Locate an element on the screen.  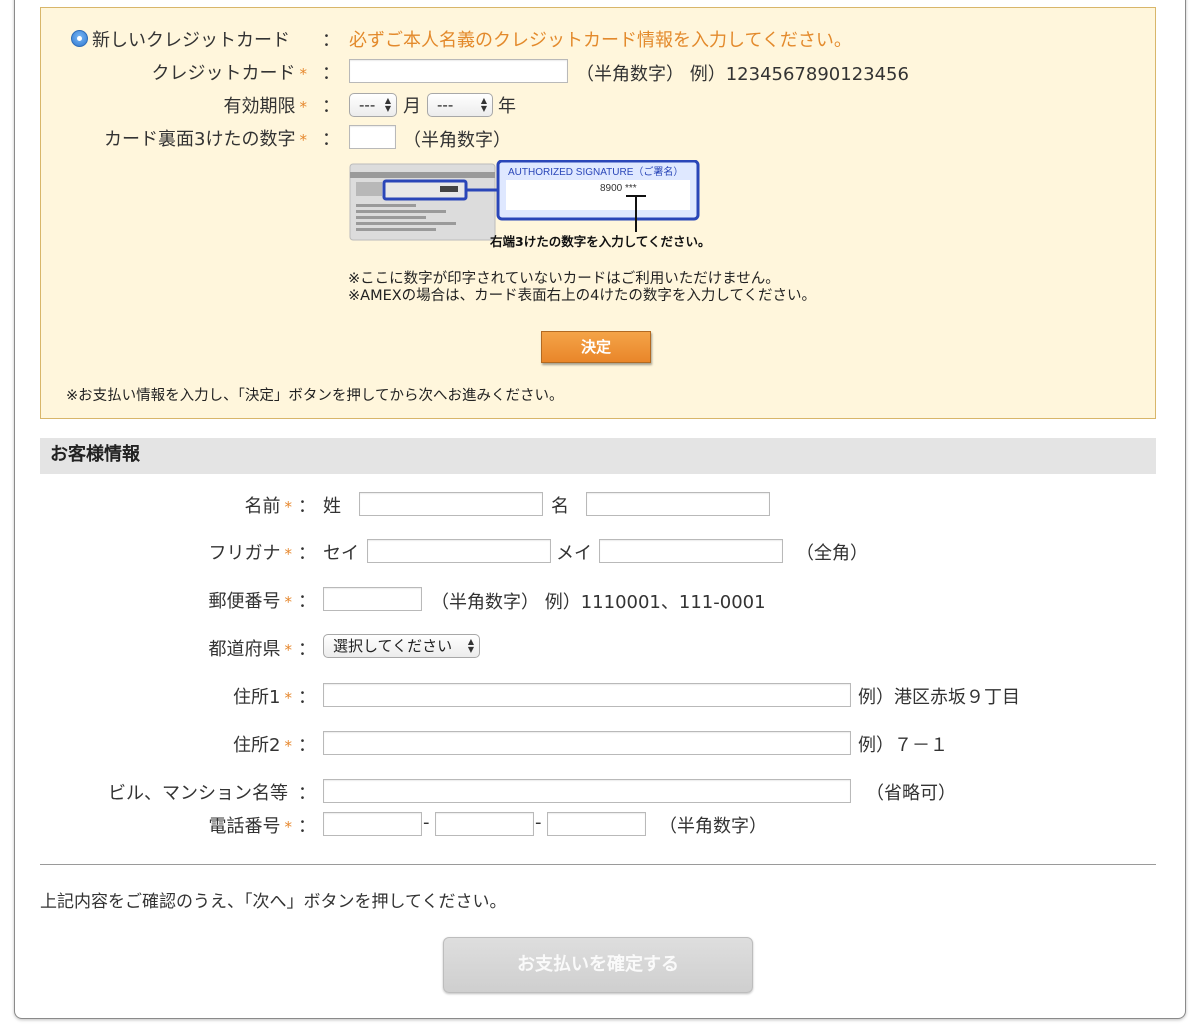
card-caption: 右端3けたの数字を入力してください。 is located at coordinates (599, 241).